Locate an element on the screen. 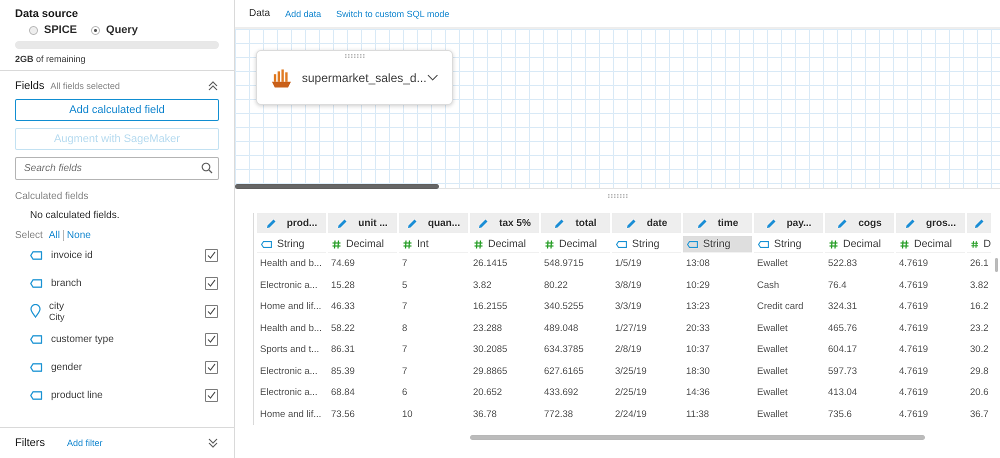 The height and width of the screenshot is (458, 1000). table-cell-text: 20:33 is located at coordinates (698, 329).